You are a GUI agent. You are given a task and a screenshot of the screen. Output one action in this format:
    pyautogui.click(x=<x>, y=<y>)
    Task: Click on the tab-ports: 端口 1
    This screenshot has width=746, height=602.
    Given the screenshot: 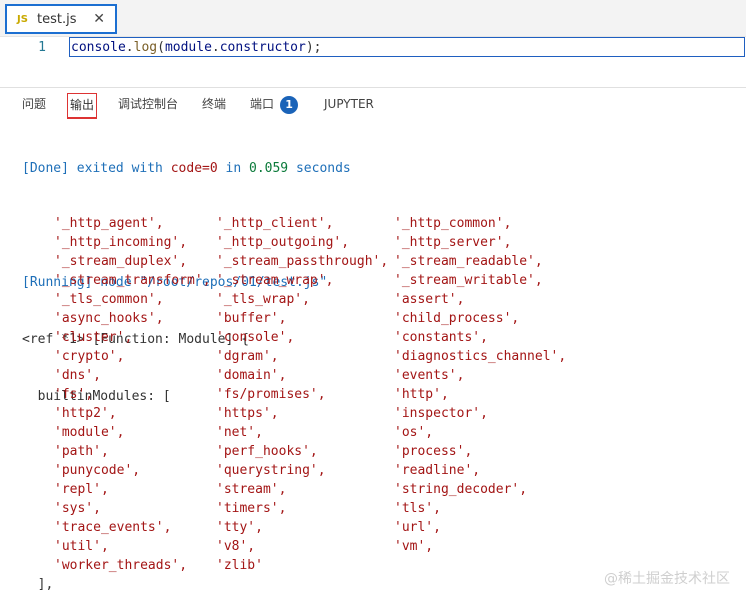 What is the action you would take?
    pyautogui.click(x=274, y=106)
    